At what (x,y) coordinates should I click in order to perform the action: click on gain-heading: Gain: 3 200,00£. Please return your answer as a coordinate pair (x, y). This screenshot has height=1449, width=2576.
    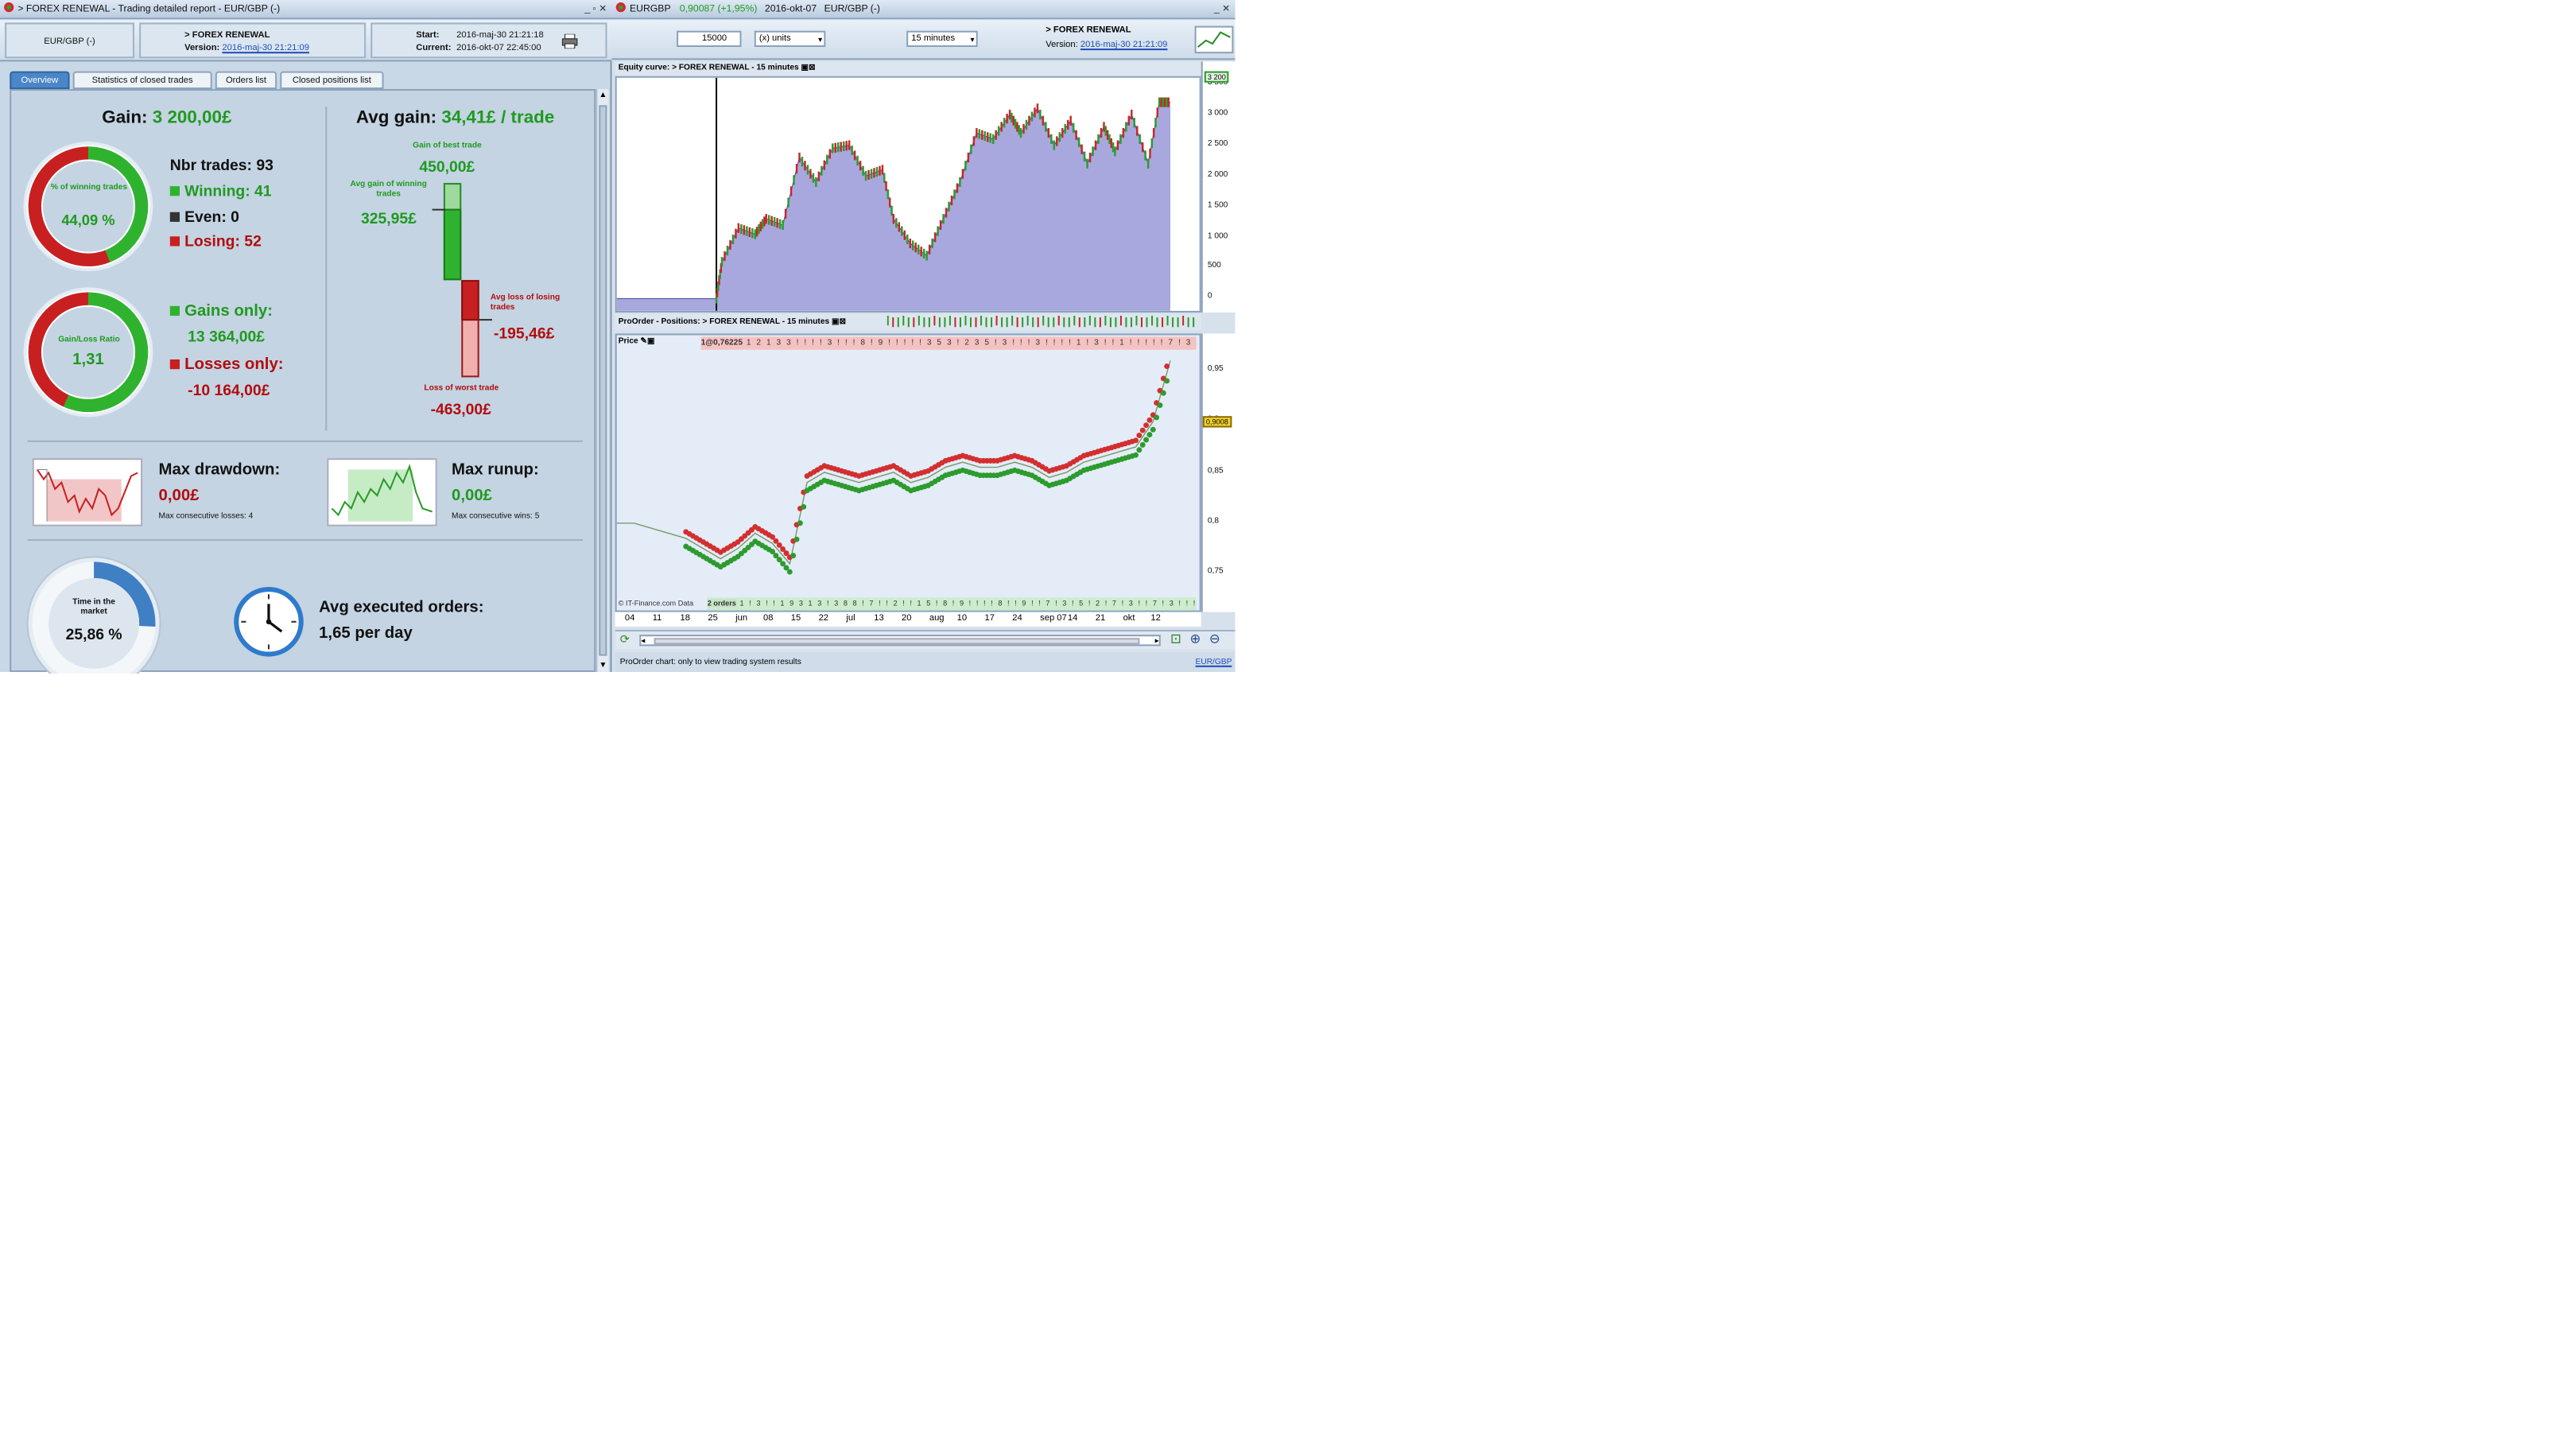
    Looking at the image, I should click on (166, 117).